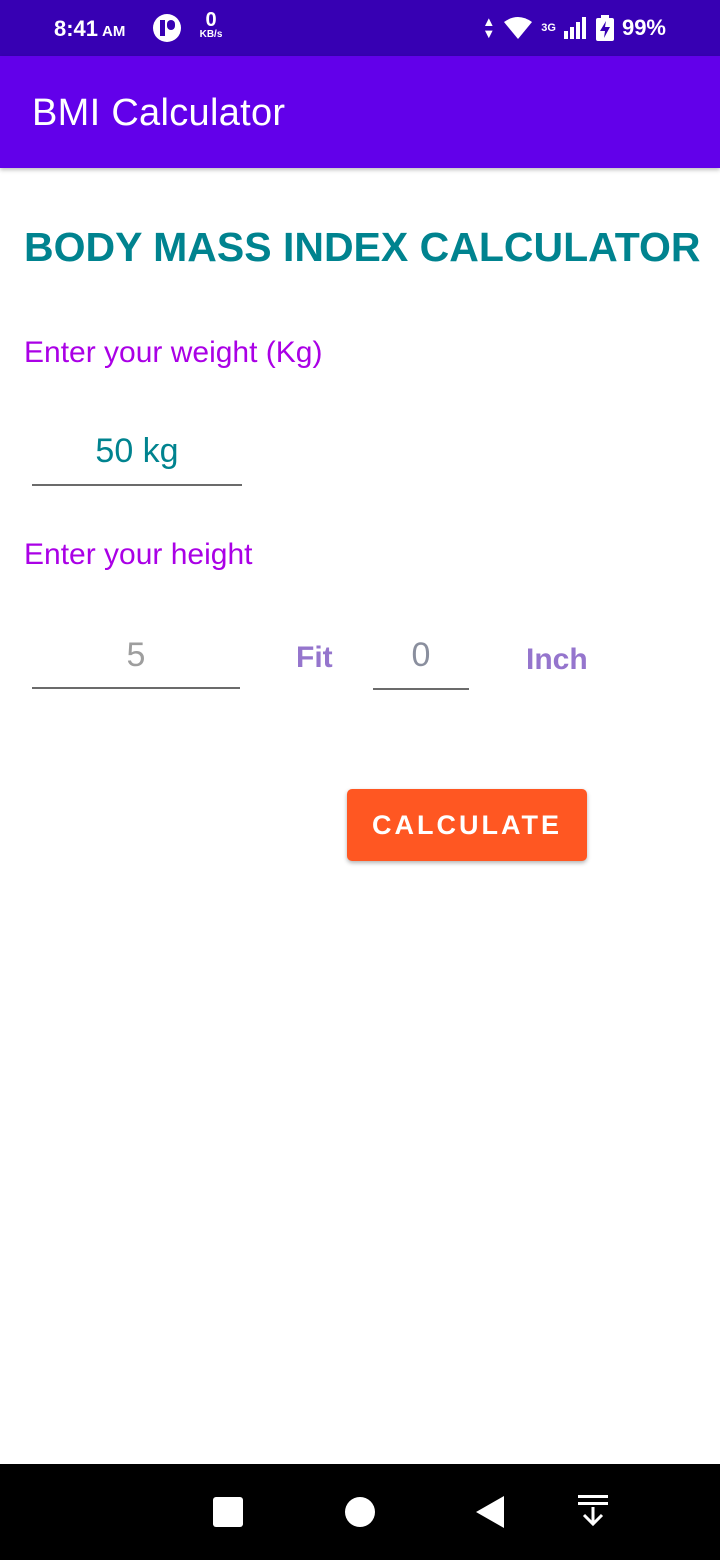  What do you see at coordinates (159, 113) in the screenshot?
I see `app-title: BMI Calculator` at bounding box center [159, 113].